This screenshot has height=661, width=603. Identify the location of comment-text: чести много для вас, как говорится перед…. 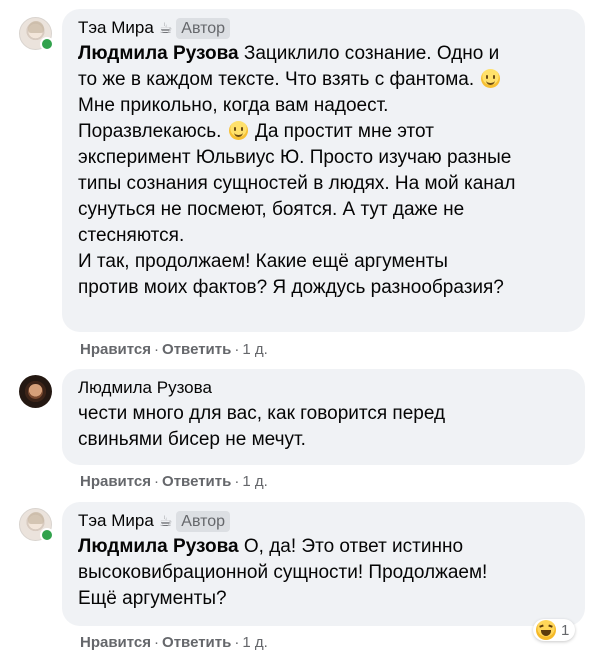
(325, 427).